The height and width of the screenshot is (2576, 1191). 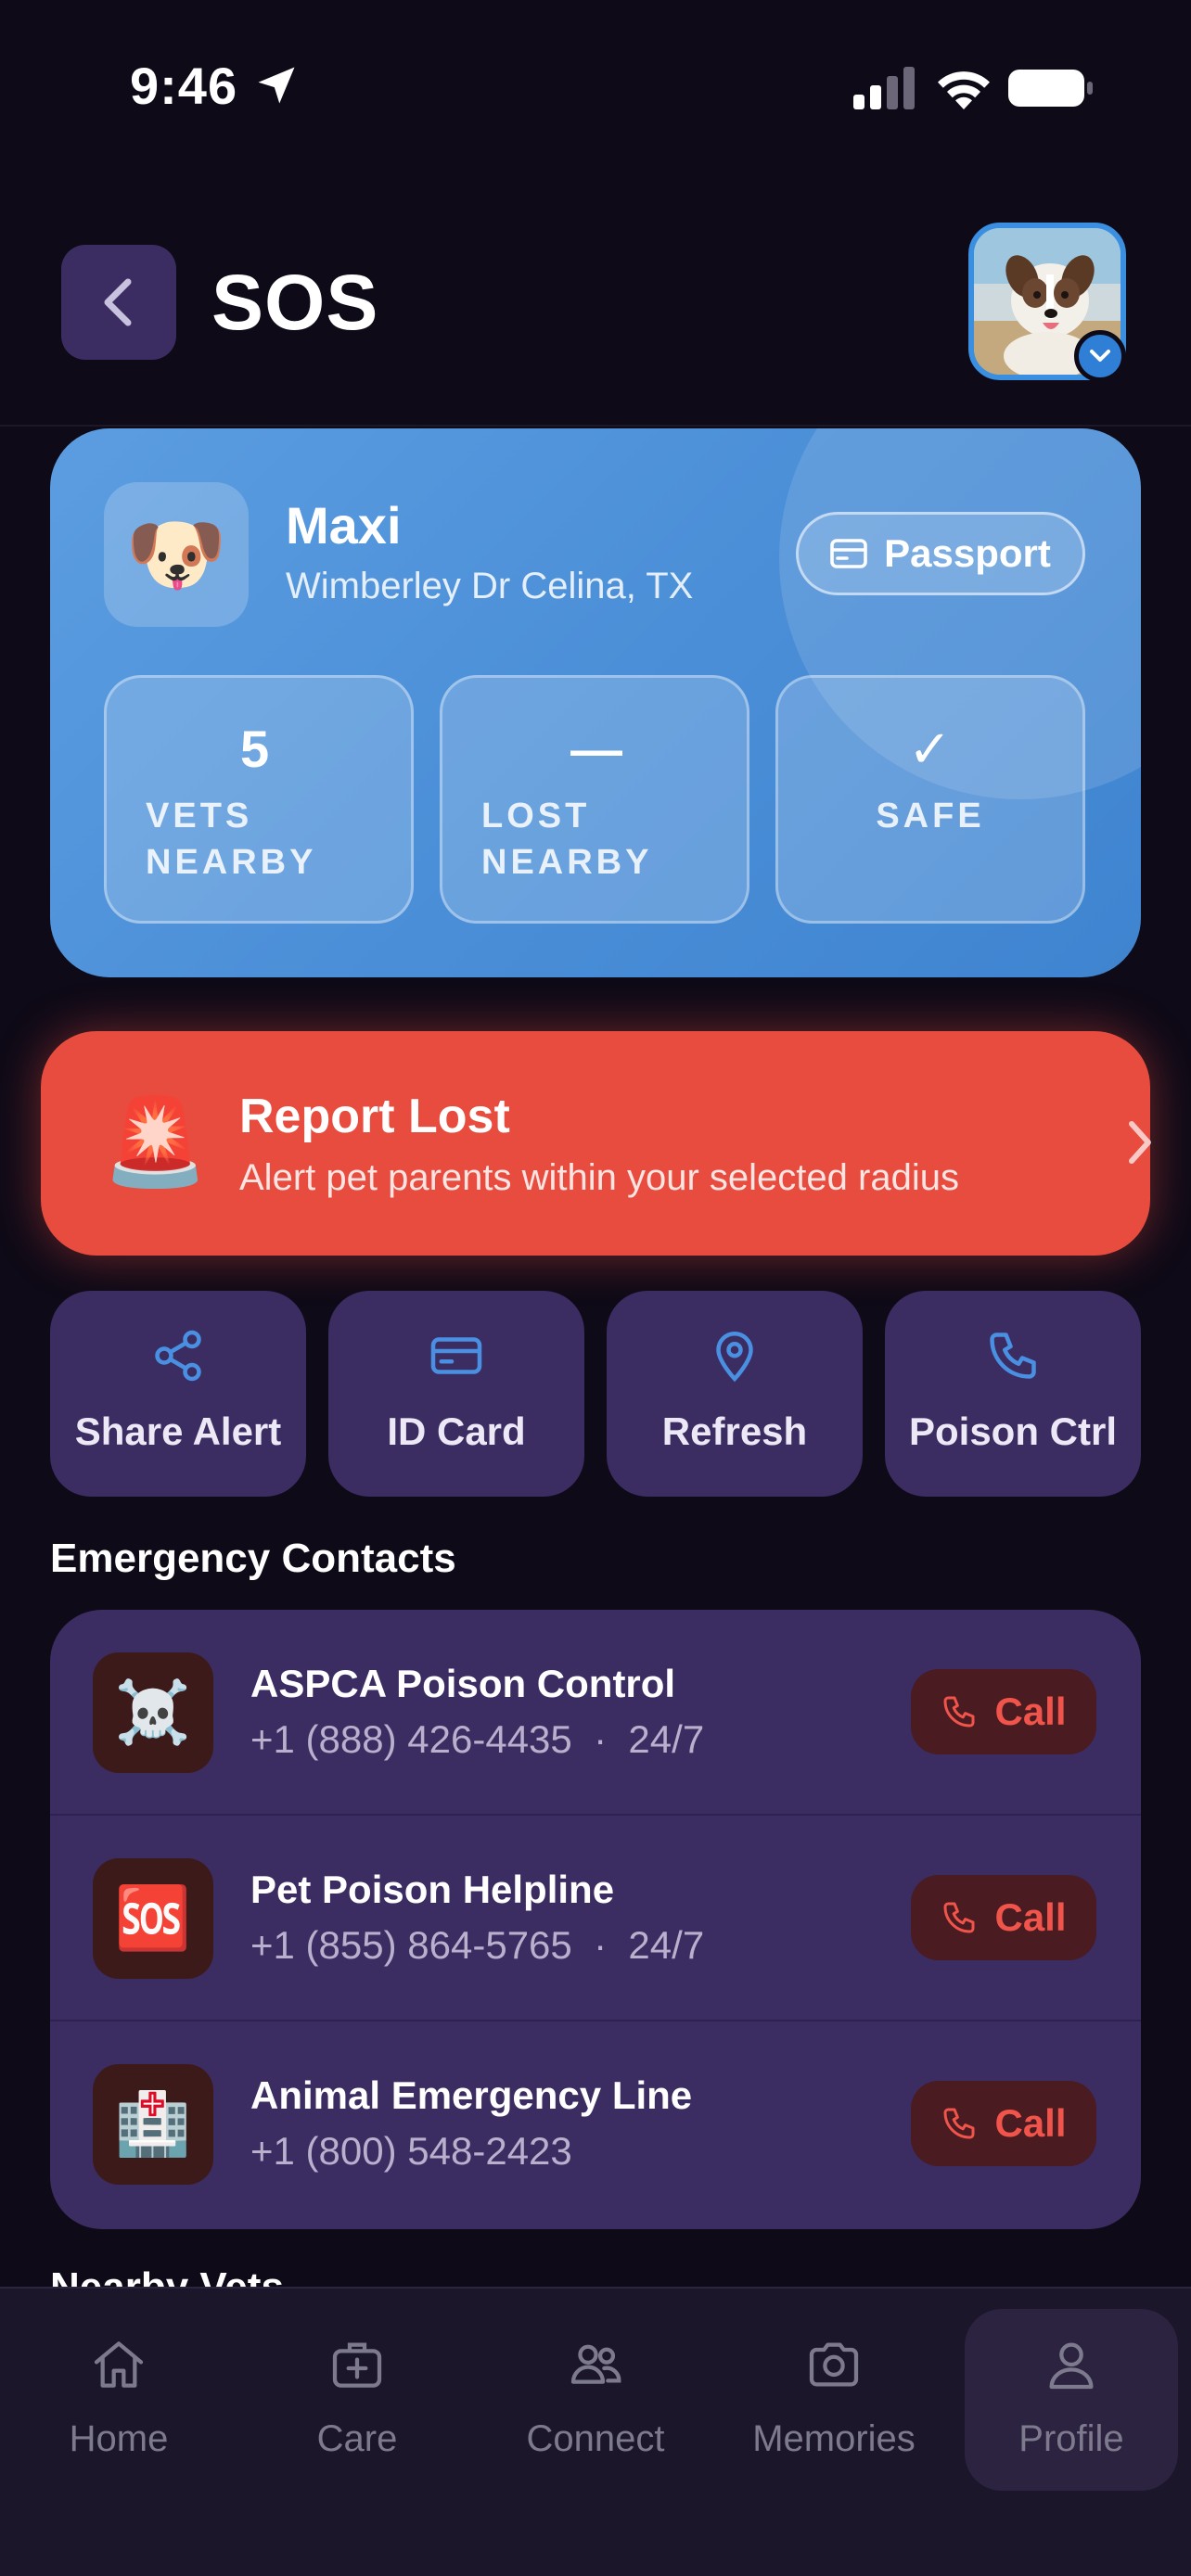 I want to click on stat-label: VETS NEARBY, so click(x=231, y=839).